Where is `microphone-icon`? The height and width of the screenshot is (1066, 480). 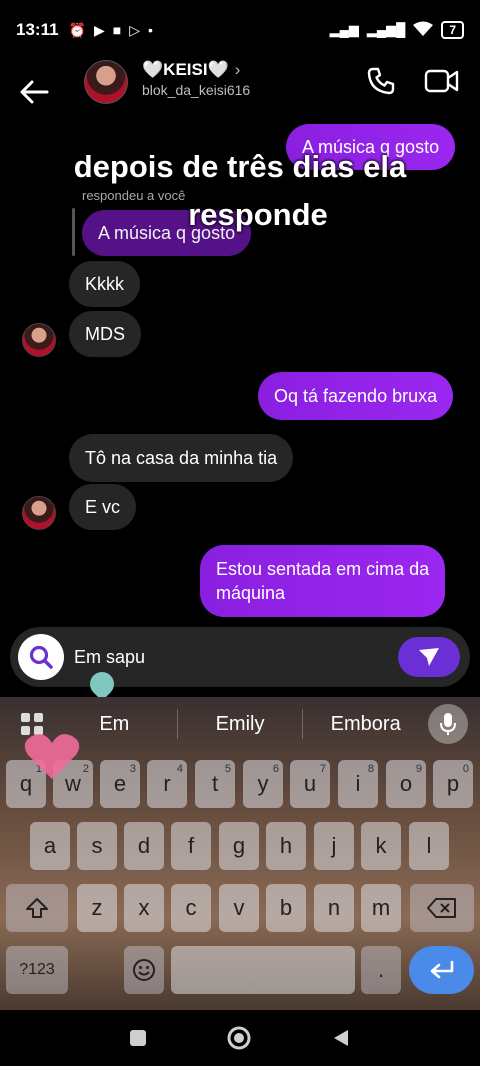 microphone-icon is located at coordinates (448, 724).